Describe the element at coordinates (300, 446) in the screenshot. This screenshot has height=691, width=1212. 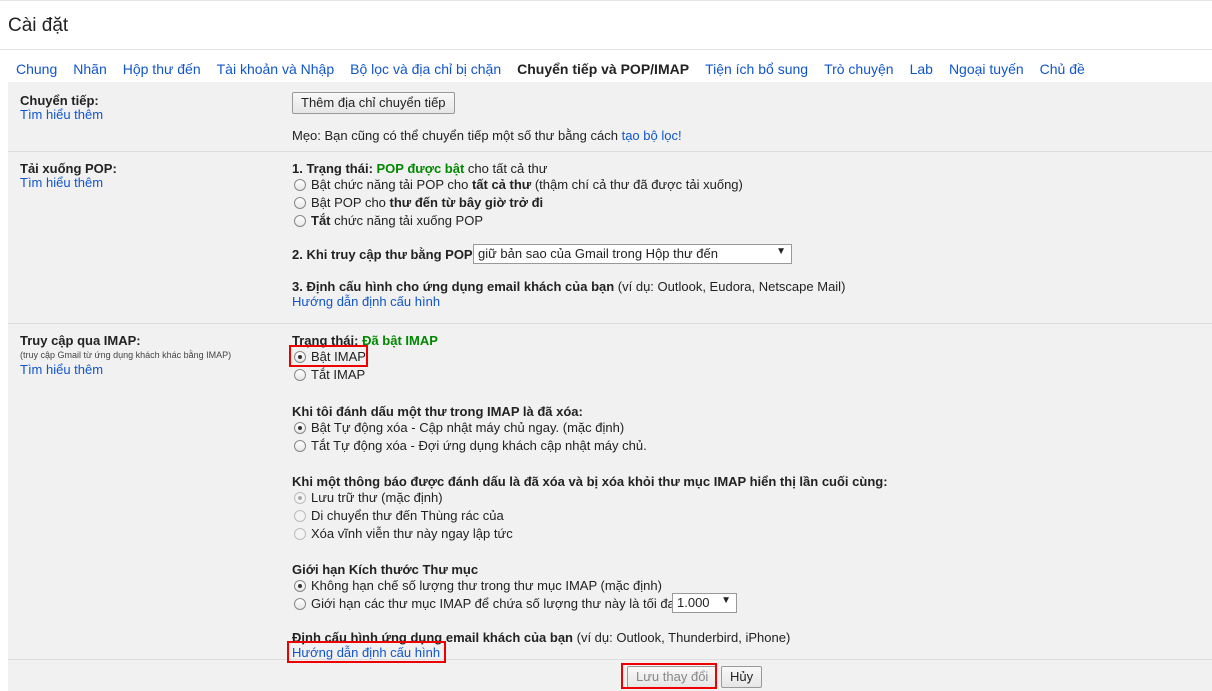
I see `auto-expunge-off-radio` at that location.